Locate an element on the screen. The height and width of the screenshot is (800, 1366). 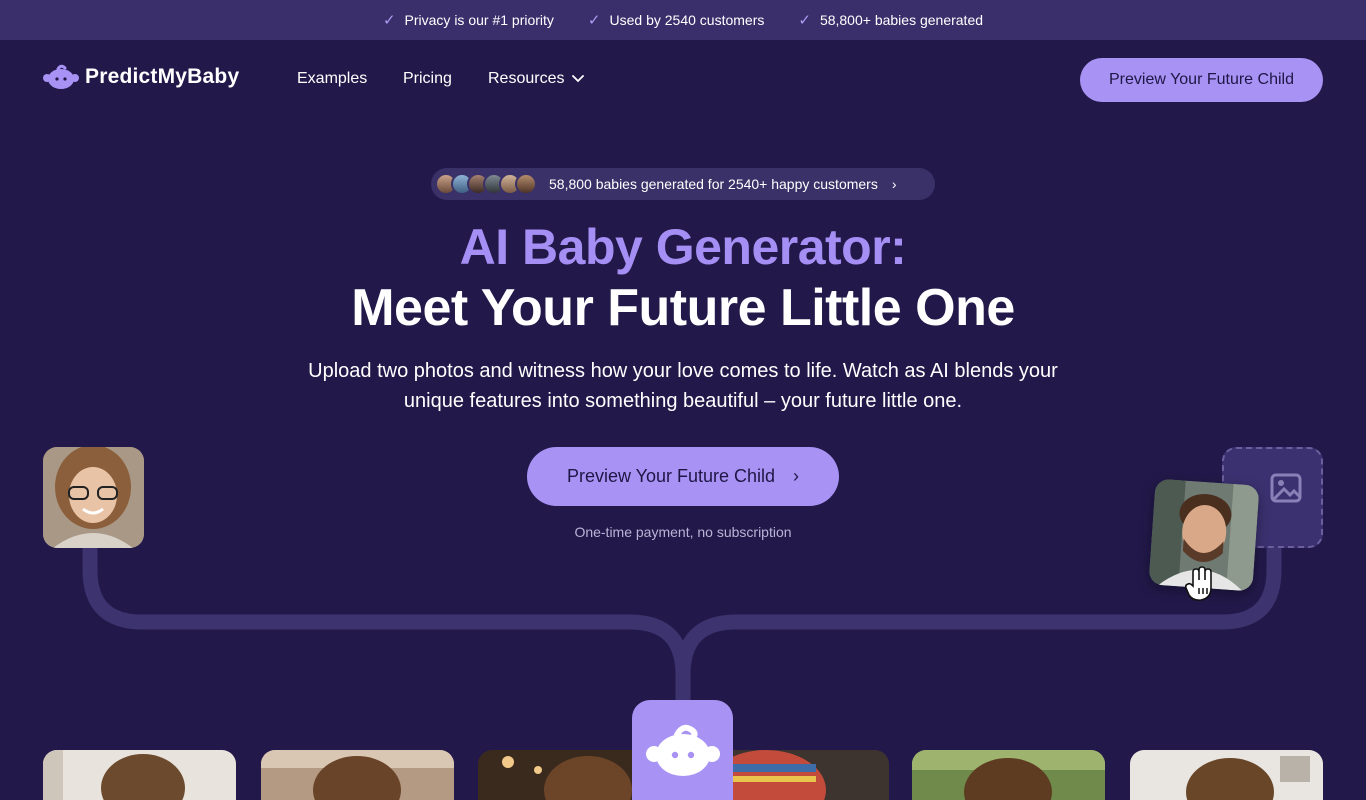
hero-preview-label: Preview Your Future Child is located at coordinates (671, 476).